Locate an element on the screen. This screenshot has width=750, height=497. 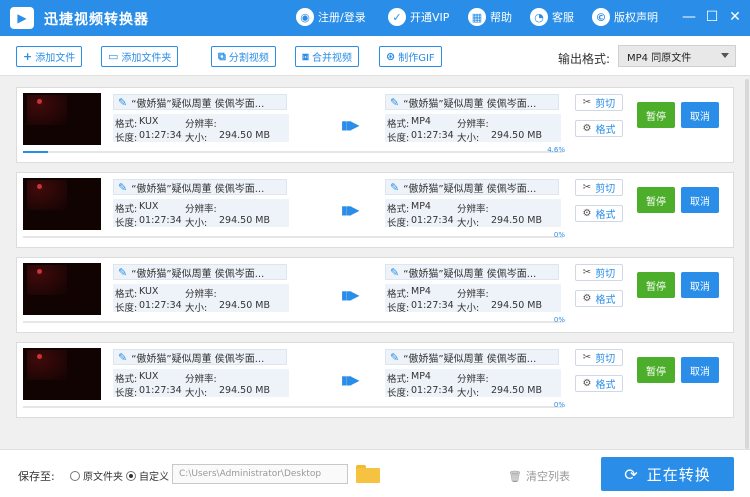
output-format-value: MP4 同原文件 is located at coordinates (659, 58).